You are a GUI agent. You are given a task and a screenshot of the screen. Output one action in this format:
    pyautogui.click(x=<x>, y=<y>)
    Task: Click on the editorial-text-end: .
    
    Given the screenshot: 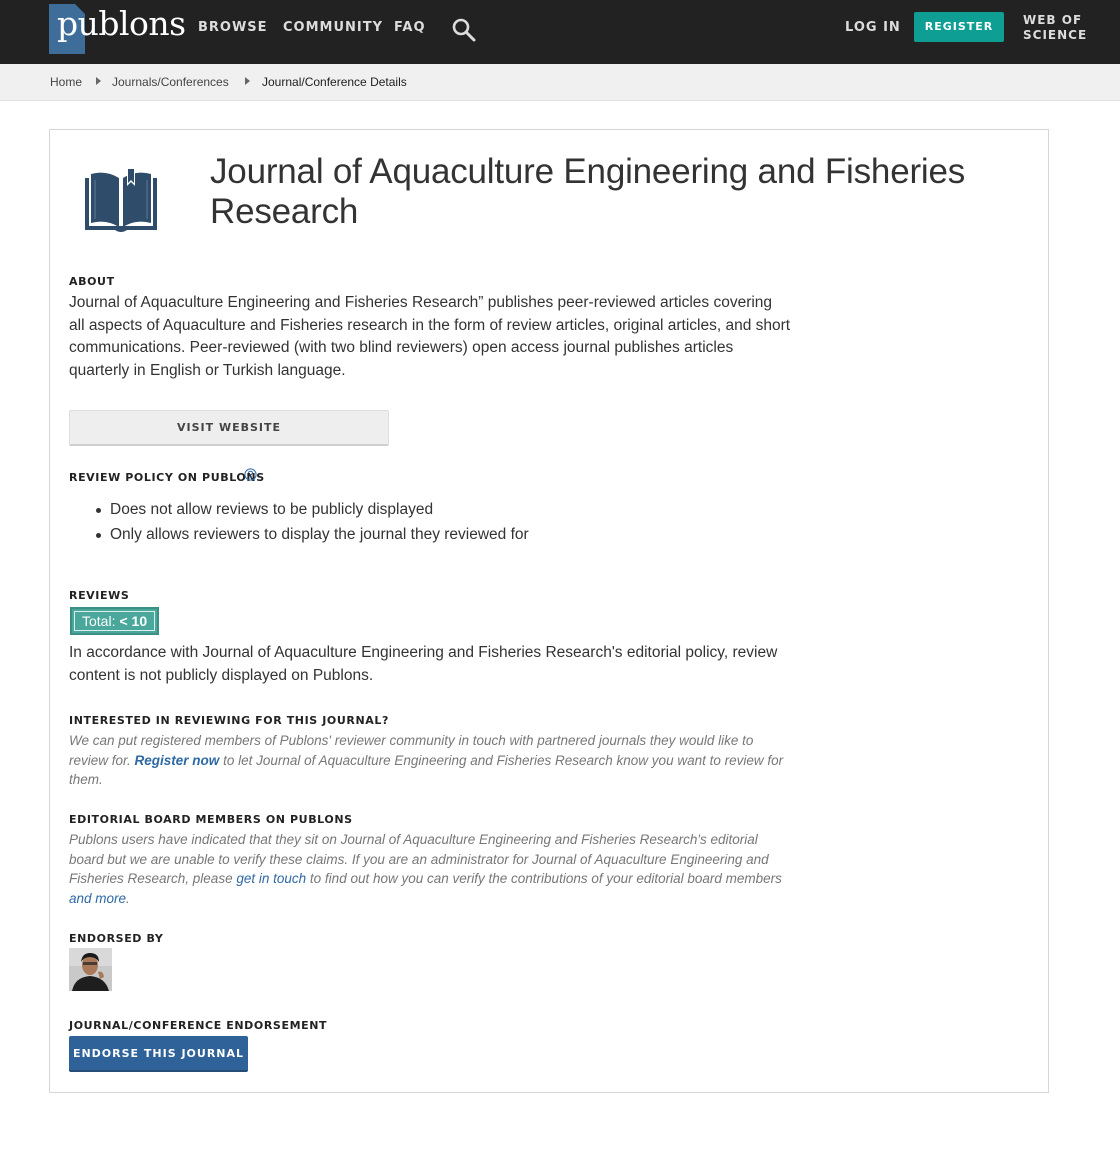 What is the action you would take?
    pyautogui.click(x=128, y=898)
    